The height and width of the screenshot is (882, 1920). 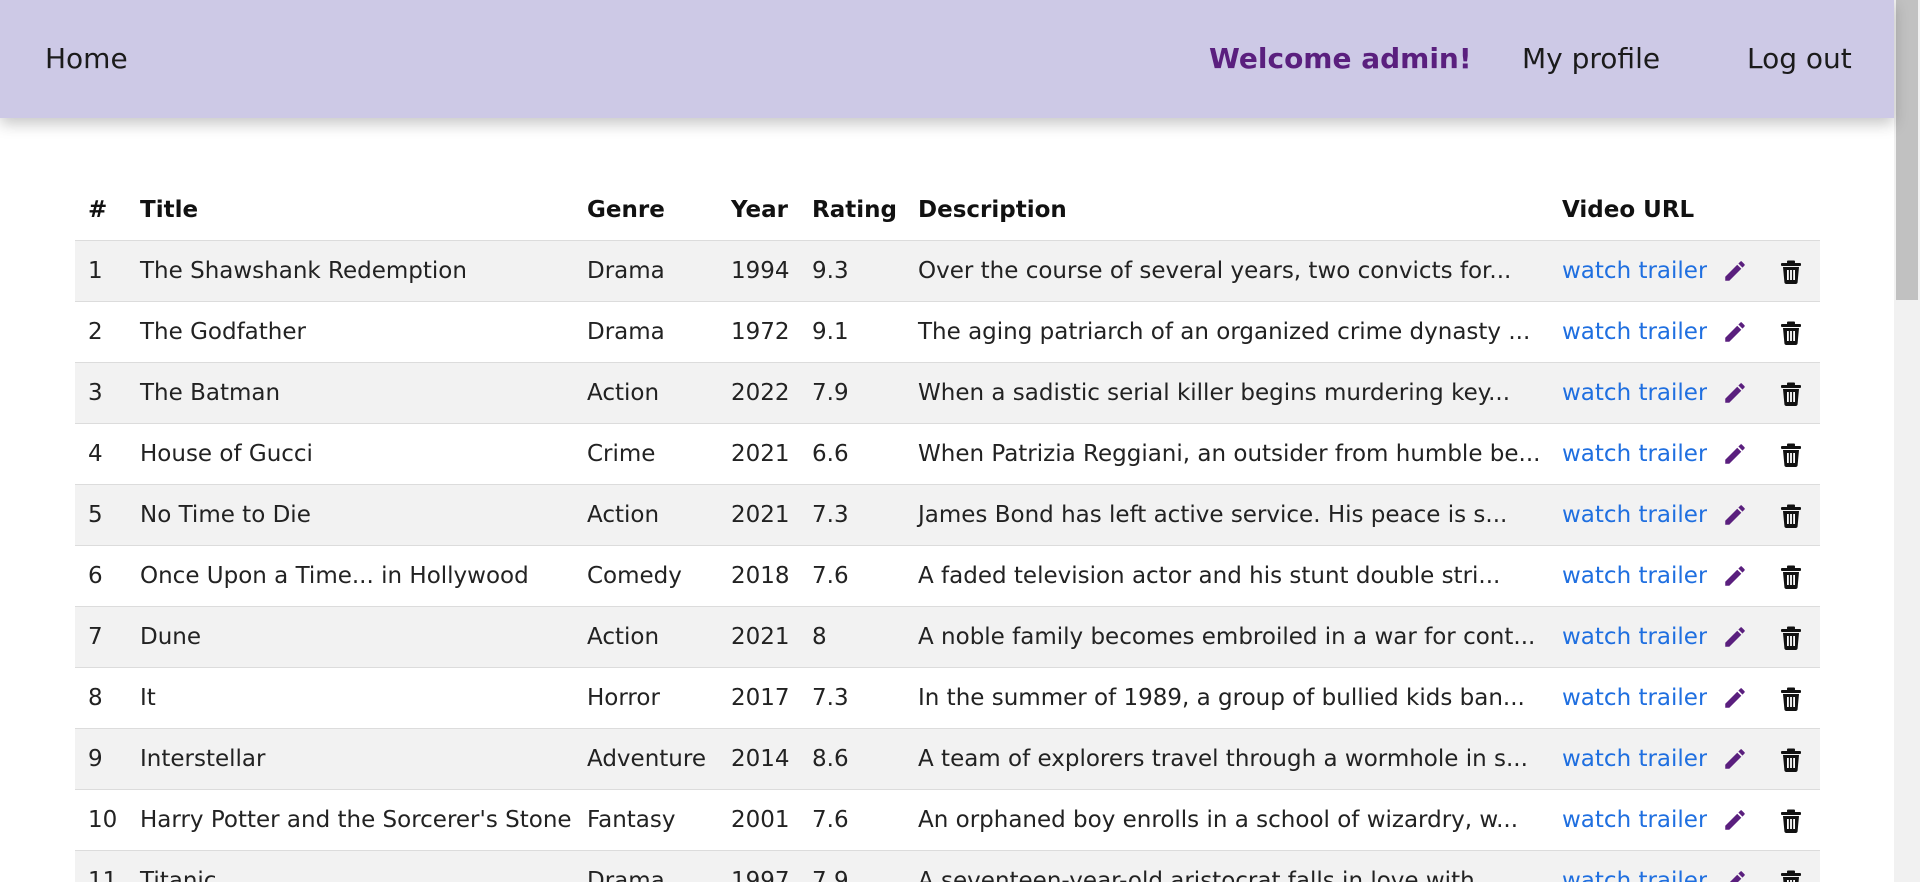 I want to click on cell-genre: Drama, so click(x=646, y=866).